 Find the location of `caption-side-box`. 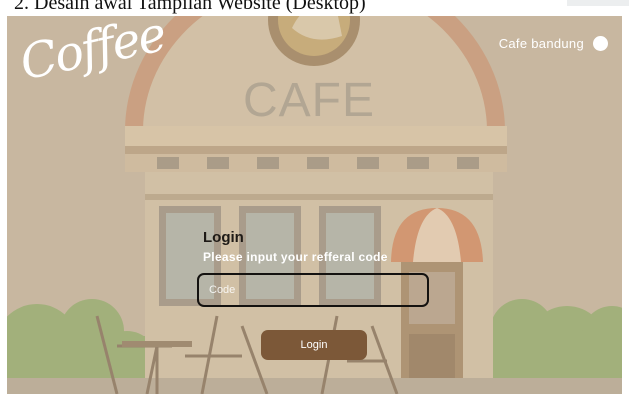

caption-side-box is located at coordinates (598, 3).